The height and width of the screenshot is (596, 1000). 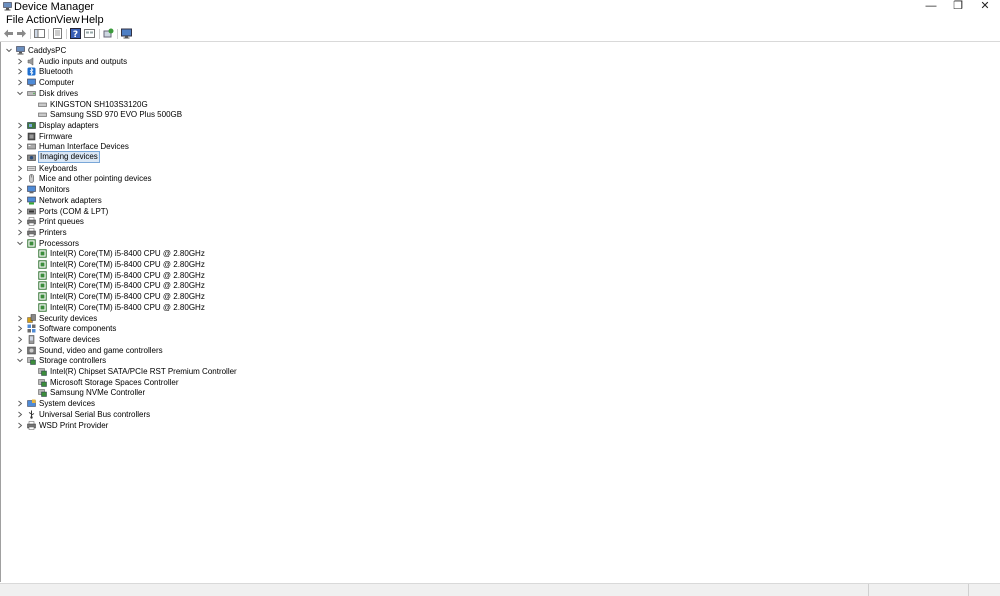 What do you see at coordinates (451, 211) in the screenshot?
I see `tree-category-ports-com-lpt: Ports (COM & LPT)` at bounding box center [451, 211].